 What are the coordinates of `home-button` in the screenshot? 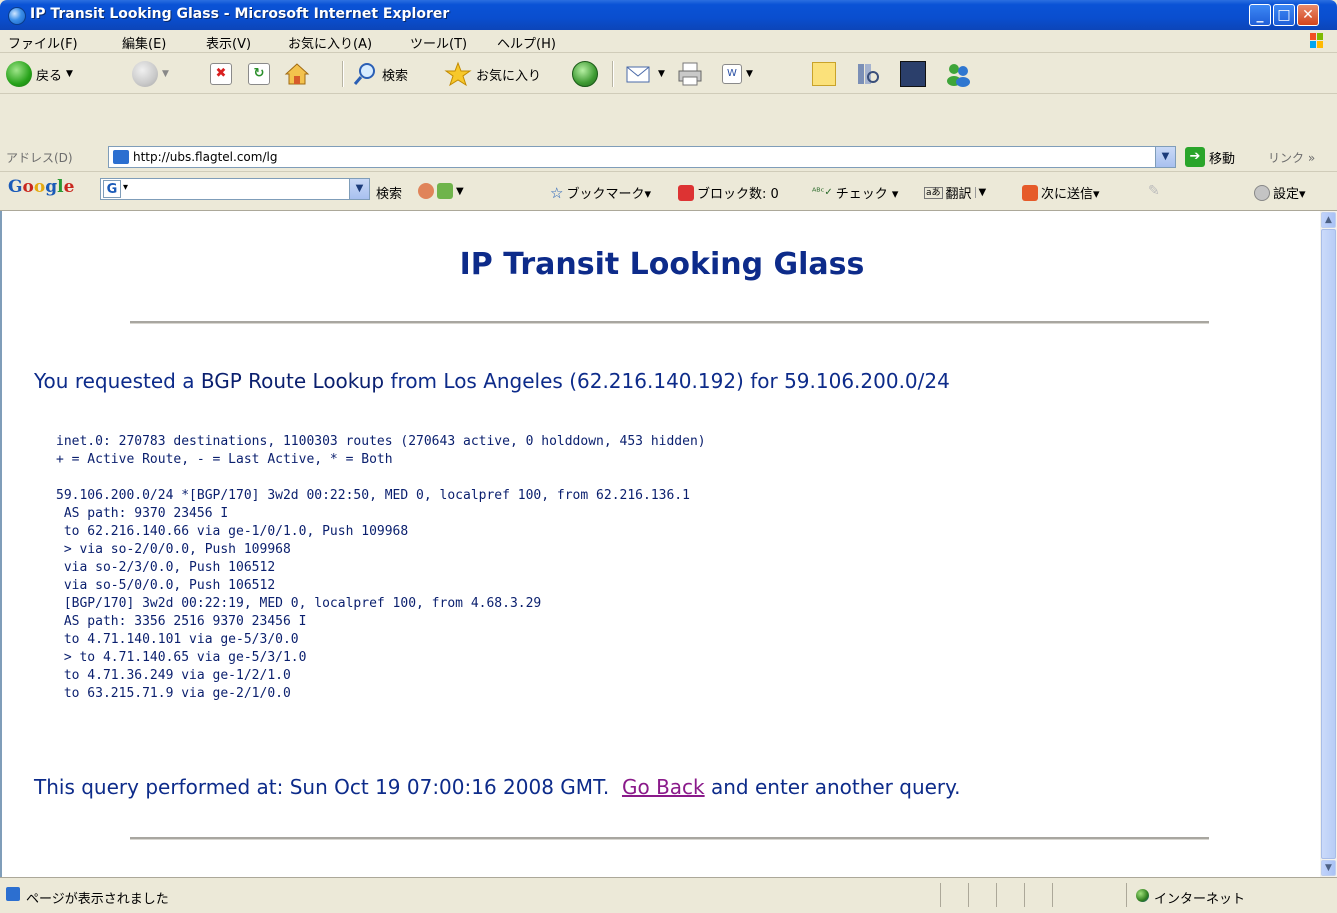 It's located at (297, 74).